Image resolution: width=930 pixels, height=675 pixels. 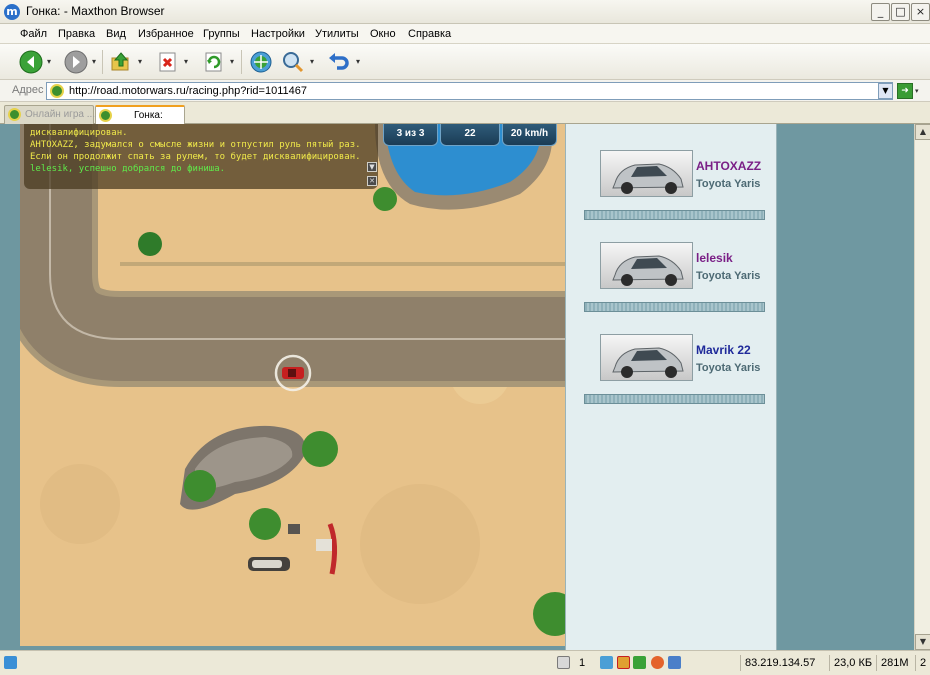 What do you see at coordinates (360, 62) in the screenshot?
I see `undo-dropdown-icon: ▾` at bounding box center [360, 62].